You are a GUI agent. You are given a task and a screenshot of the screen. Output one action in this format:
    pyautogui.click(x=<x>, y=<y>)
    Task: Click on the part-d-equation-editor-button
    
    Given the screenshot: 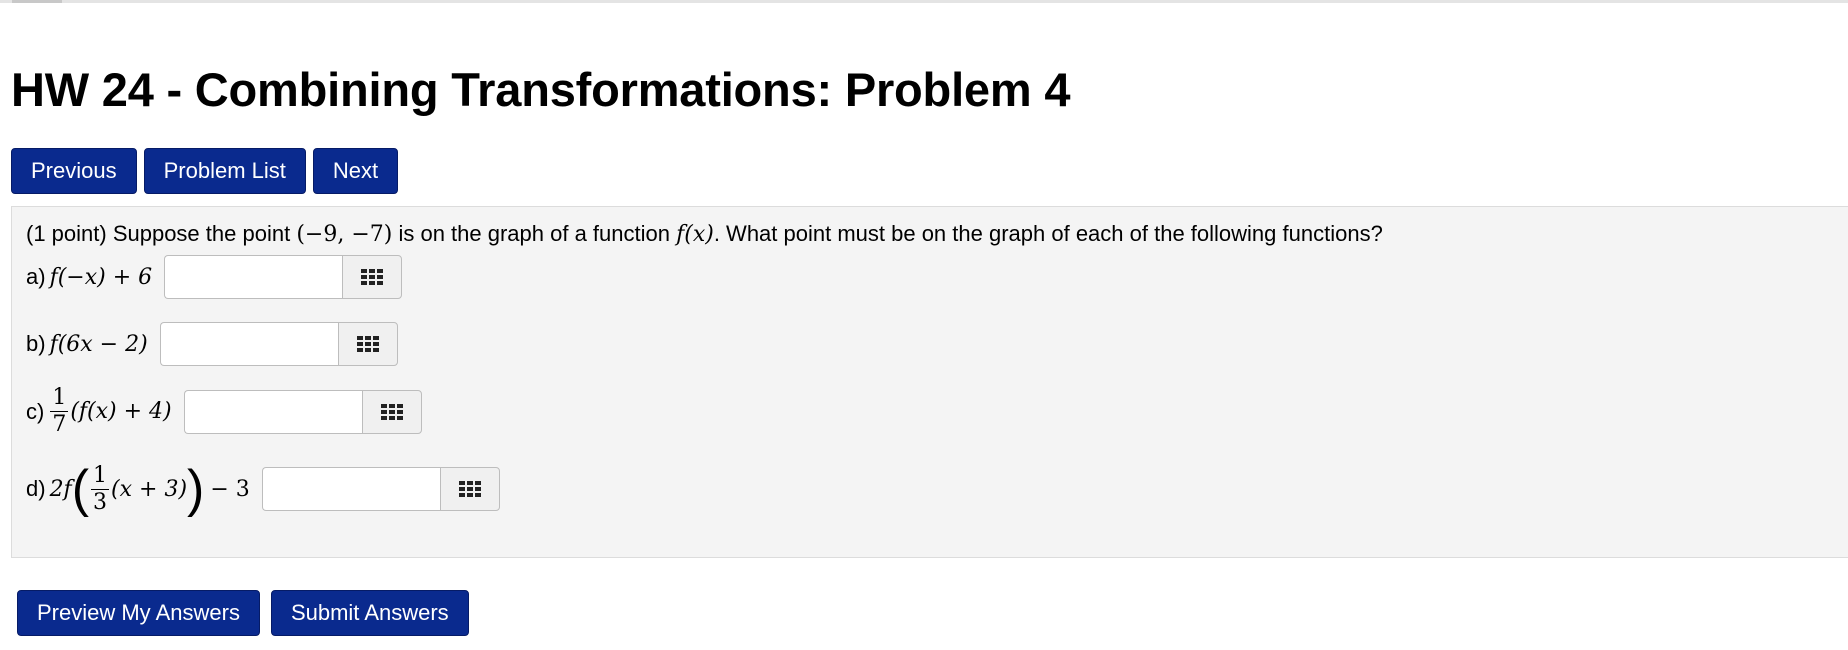 What is the action you would take?
    pyautogui.click(x=469, y=489)
    